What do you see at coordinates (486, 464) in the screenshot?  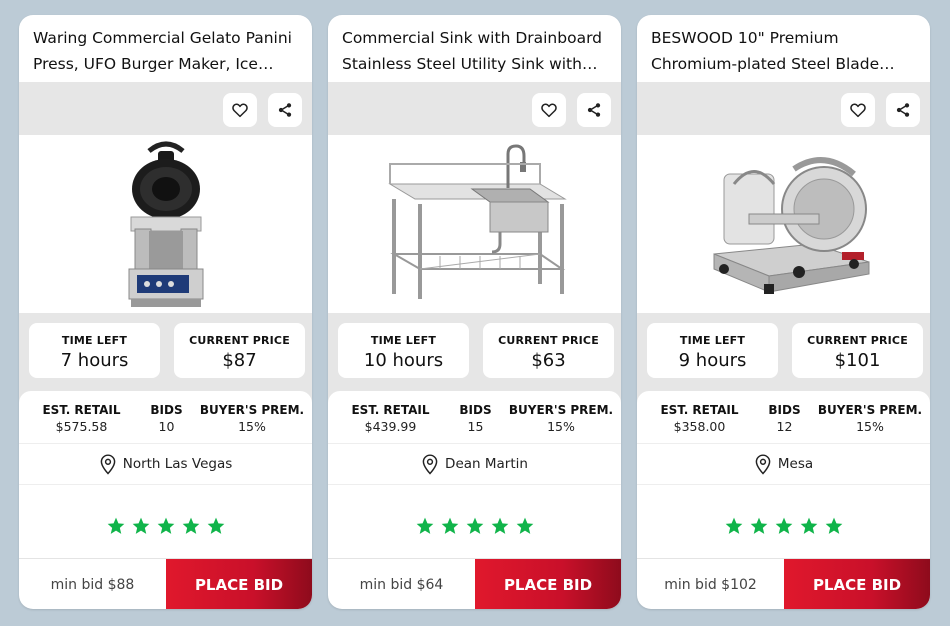 I see `location-text: Dean Martin` at bounding box center [486, 464].